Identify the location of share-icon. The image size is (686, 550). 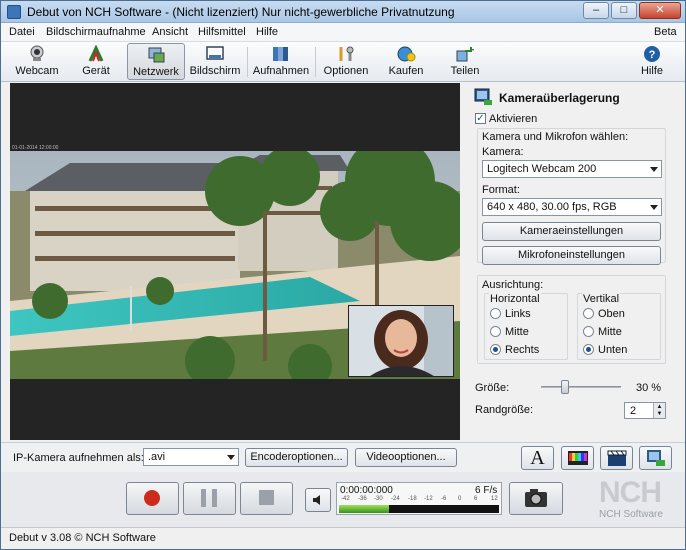
(465, 54).